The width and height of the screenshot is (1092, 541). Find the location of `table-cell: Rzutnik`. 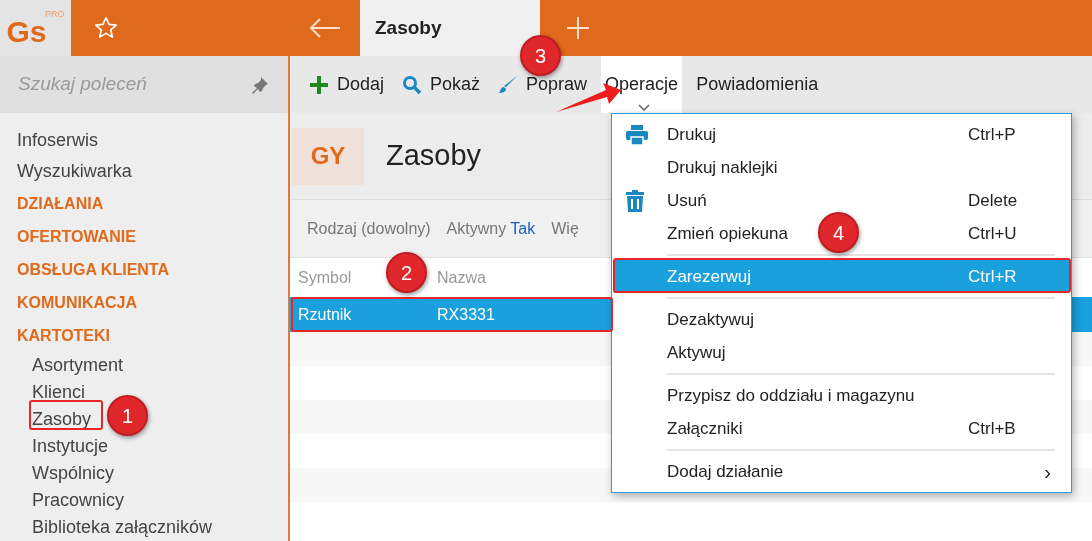

table-cell: Rzutnik is located at coordinates (325, 314).